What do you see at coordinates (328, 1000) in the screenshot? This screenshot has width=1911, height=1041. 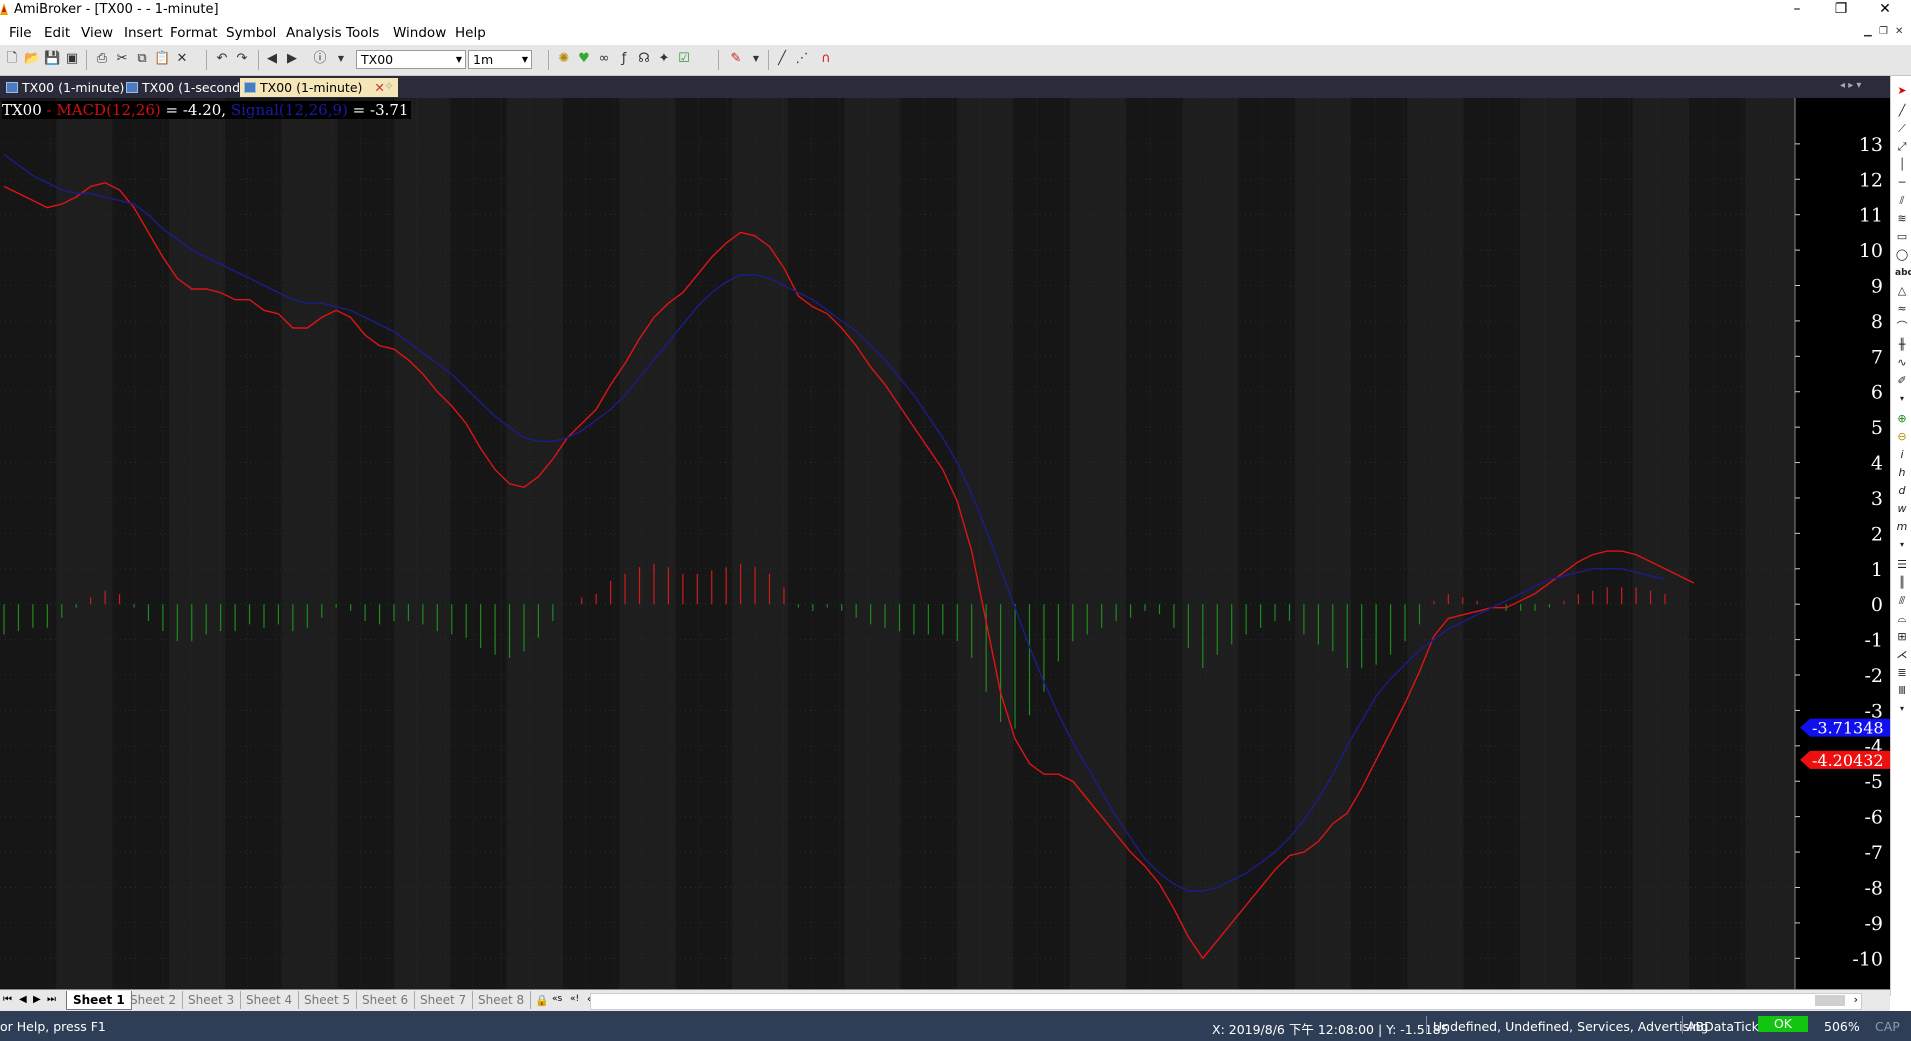 I see `sheet-tab-5: Sheet 5` at bounding box center [328, 1000].